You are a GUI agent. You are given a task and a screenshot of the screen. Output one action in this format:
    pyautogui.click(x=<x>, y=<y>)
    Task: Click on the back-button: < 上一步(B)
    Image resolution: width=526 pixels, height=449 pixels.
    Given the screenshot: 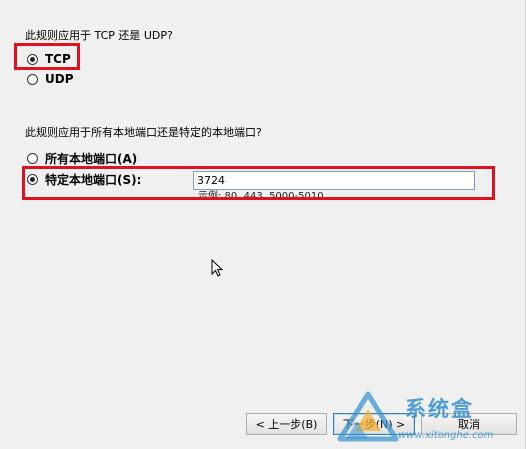 What is the action you would take?
    pyautogui.click(x=286, y=424)
    